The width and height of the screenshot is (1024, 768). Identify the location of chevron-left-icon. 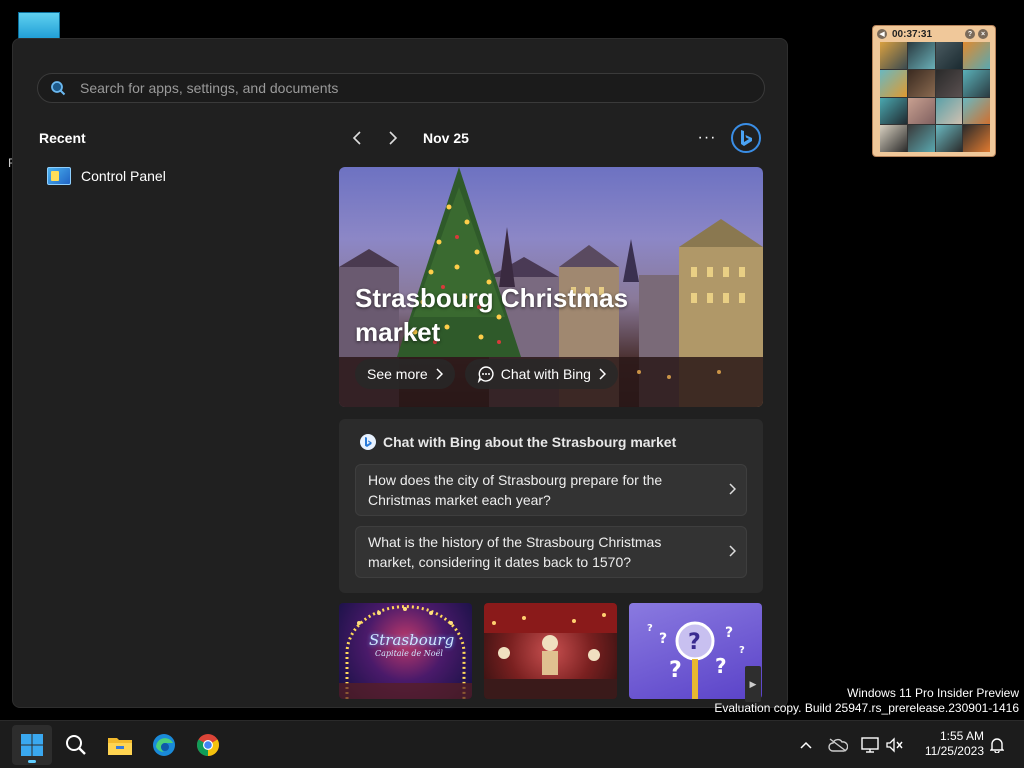
(356, 138).